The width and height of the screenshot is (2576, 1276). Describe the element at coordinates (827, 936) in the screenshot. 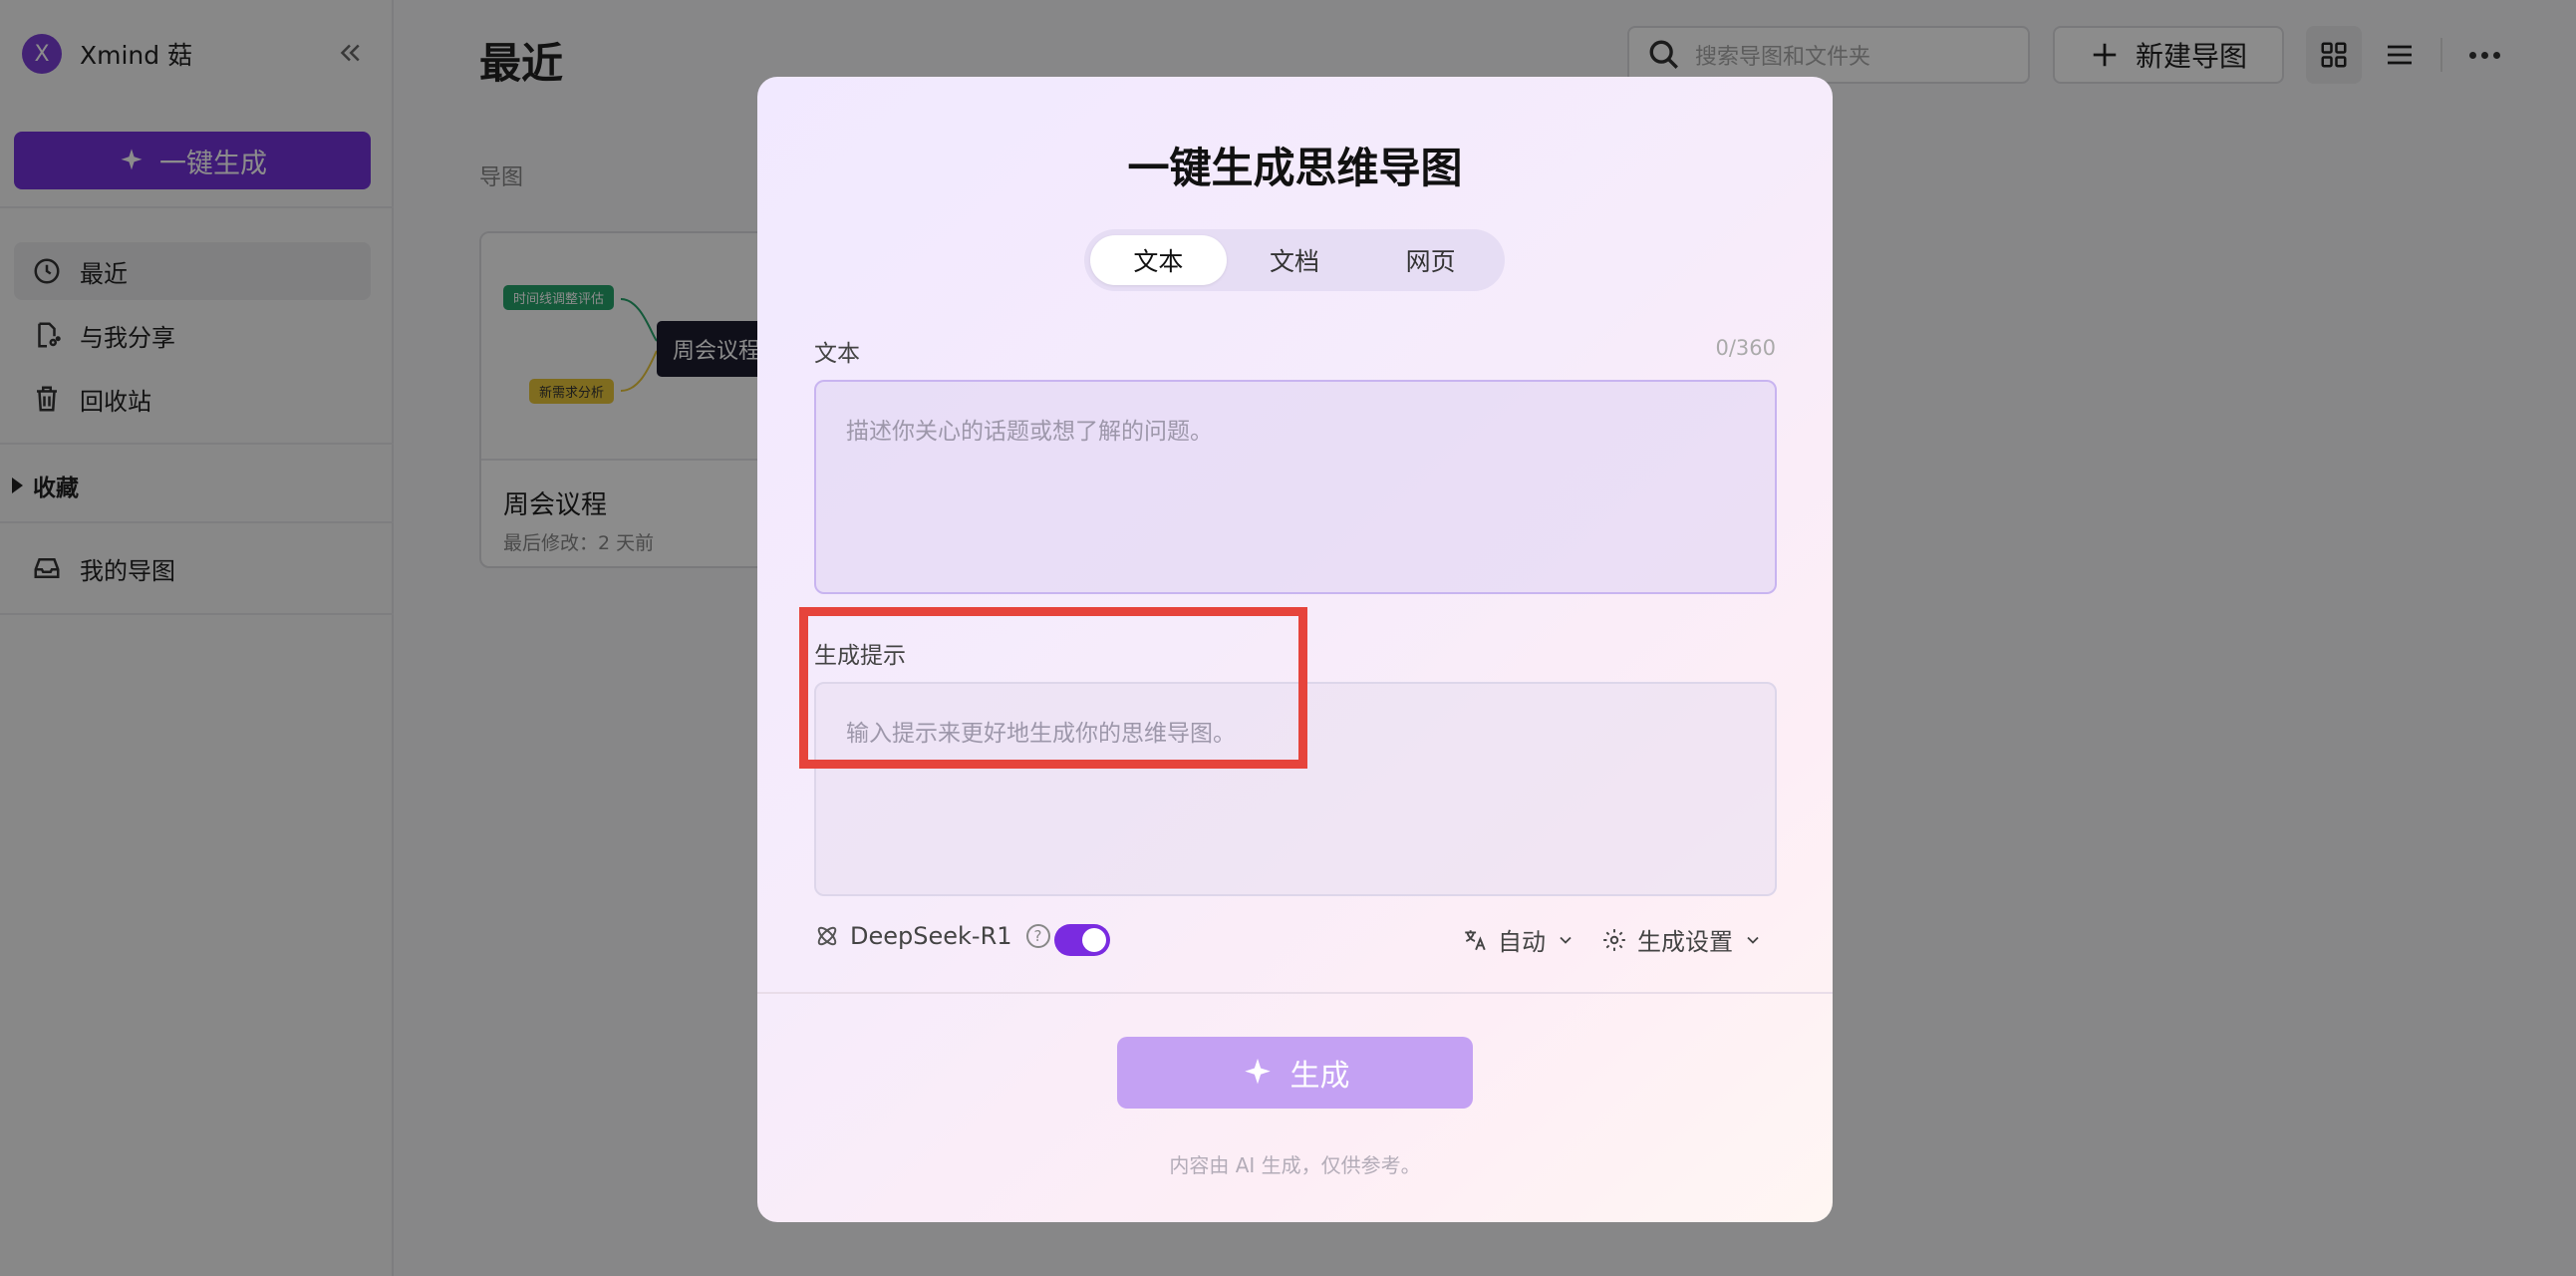

I see `atom-icon` at that location.